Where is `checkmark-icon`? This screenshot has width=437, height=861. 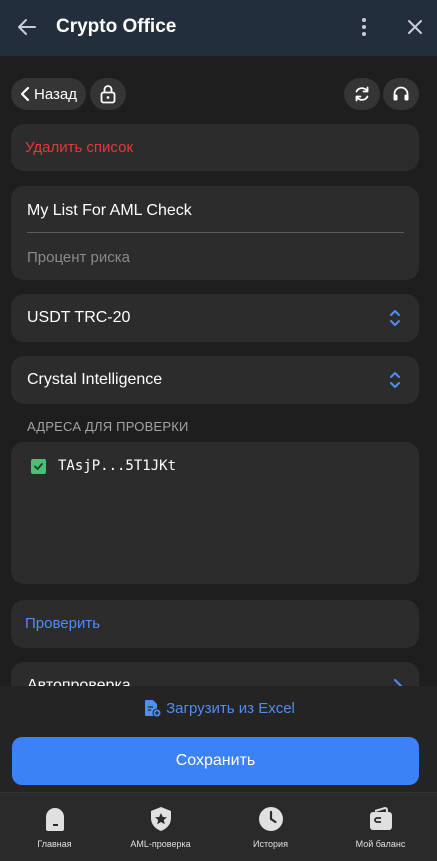
checkmark-icon is located at coordinates (38, 466).